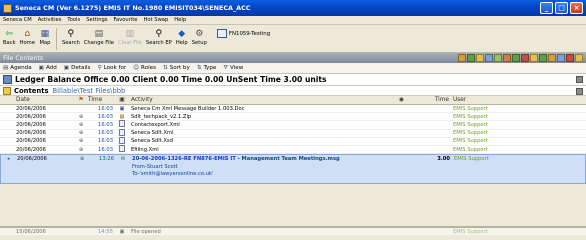 Image resolution: width=586 pixels, height=240 pixels. Describe the element at coordinates (130, 33) in the screenshot. I see `clear-file-icon: ▥` at that location.